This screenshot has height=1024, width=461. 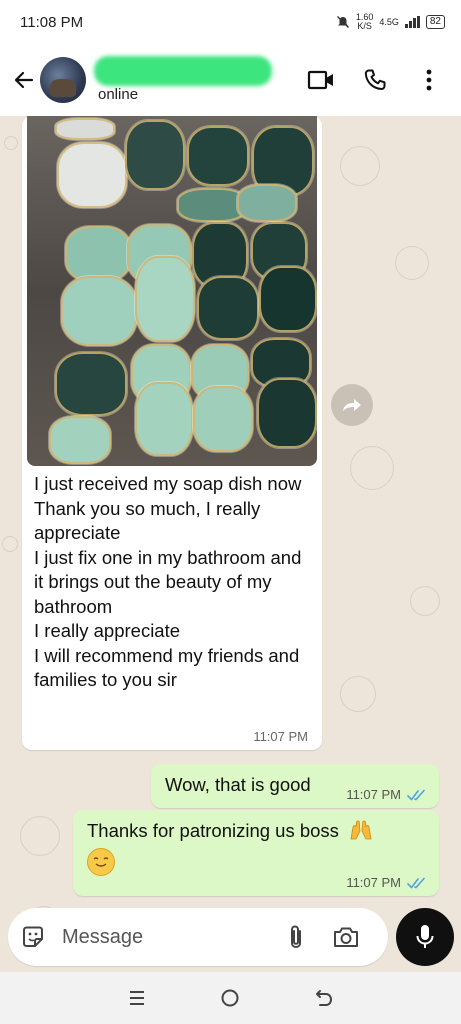 What do you see at coordinates (118, 94) in the screenshot?
I see `contact-presence: online` at bounding box center [118, 94].